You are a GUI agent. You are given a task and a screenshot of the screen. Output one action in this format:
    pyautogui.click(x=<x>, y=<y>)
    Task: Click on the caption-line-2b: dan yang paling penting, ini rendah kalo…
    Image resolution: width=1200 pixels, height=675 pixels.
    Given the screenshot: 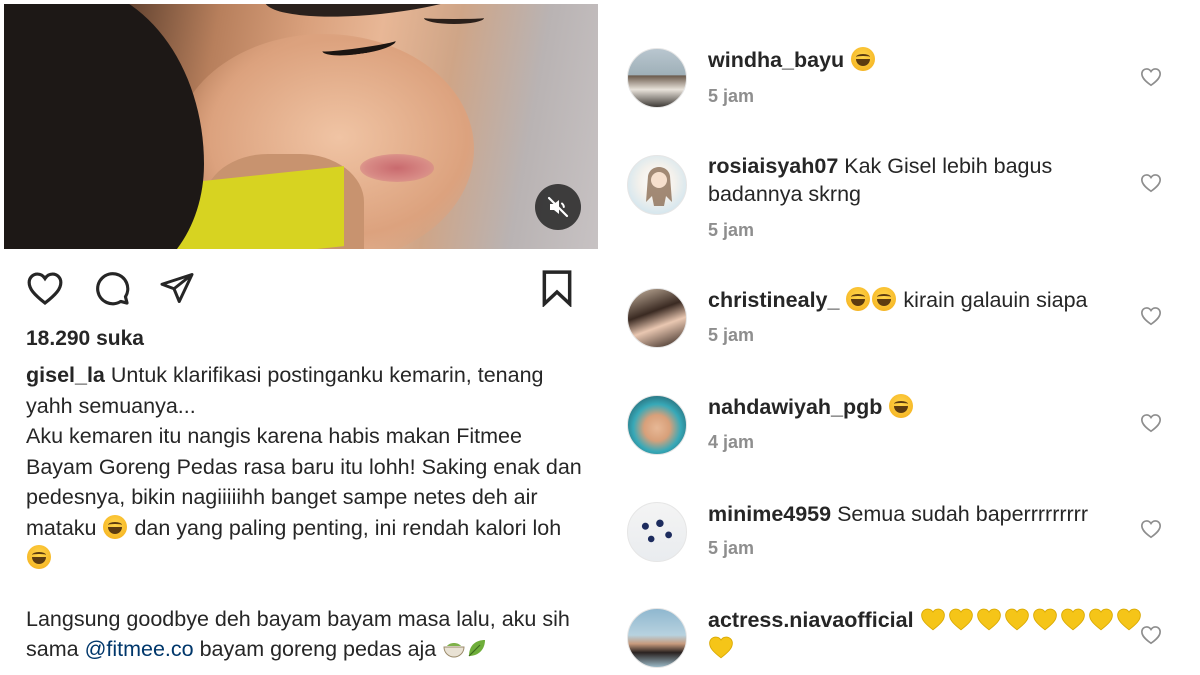 What is the action you would take?
    pyautogui.click(x=345, y=527)
    